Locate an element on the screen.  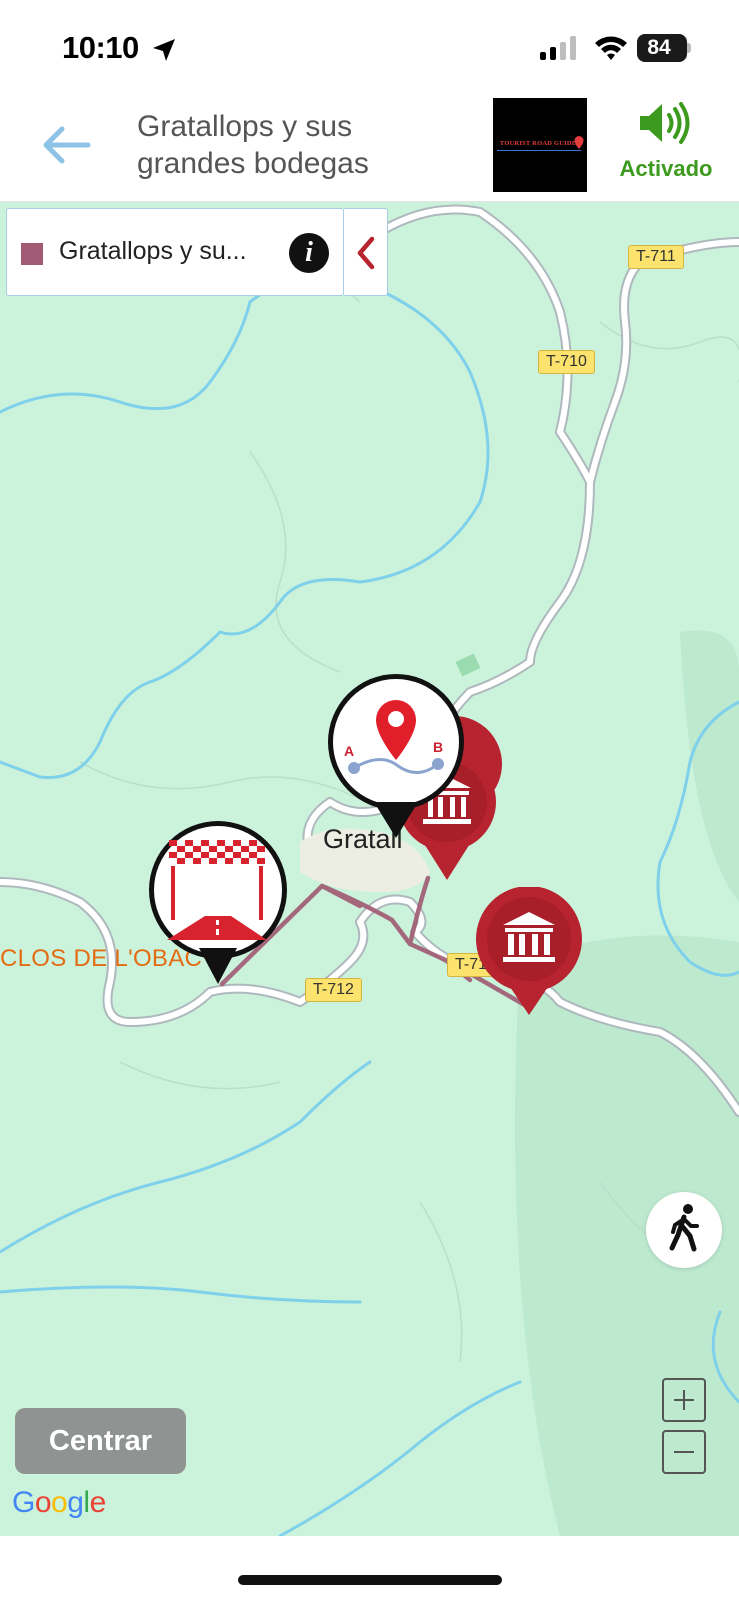
google-logo: Google is located at coordinates (59, 1502).